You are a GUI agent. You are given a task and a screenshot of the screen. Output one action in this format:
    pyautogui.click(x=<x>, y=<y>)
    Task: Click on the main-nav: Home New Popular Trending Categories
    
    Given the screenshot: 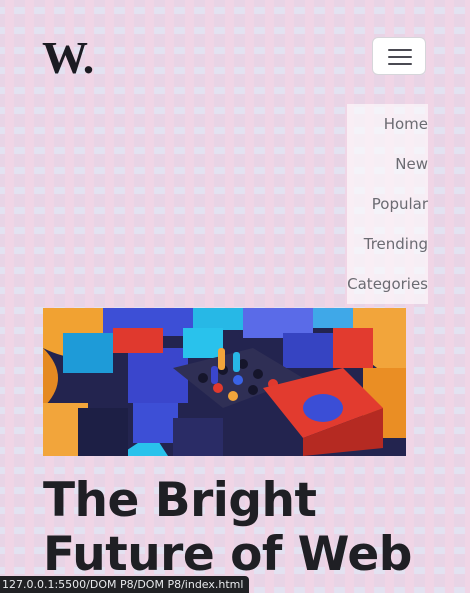 What is the action you would take?
    pyautogui.click(x=387, y=204)
    